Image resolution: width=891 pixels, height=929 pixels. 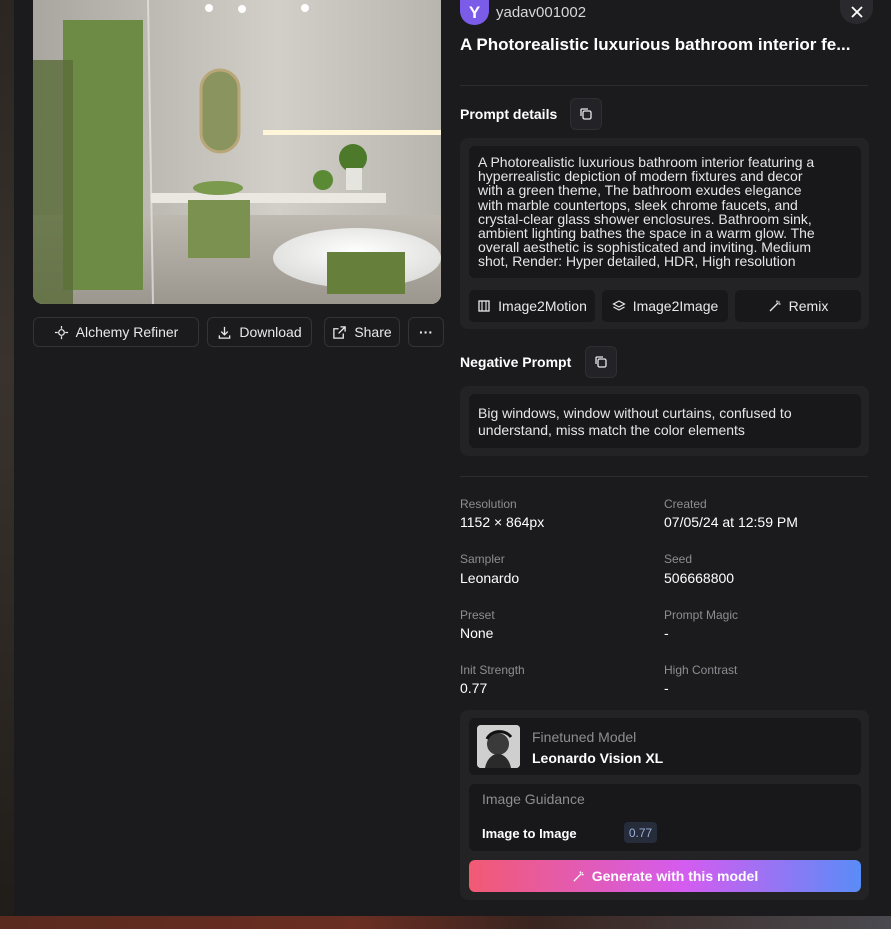 I want to click on seed-value: 506668800, so click(x=699, y=578).